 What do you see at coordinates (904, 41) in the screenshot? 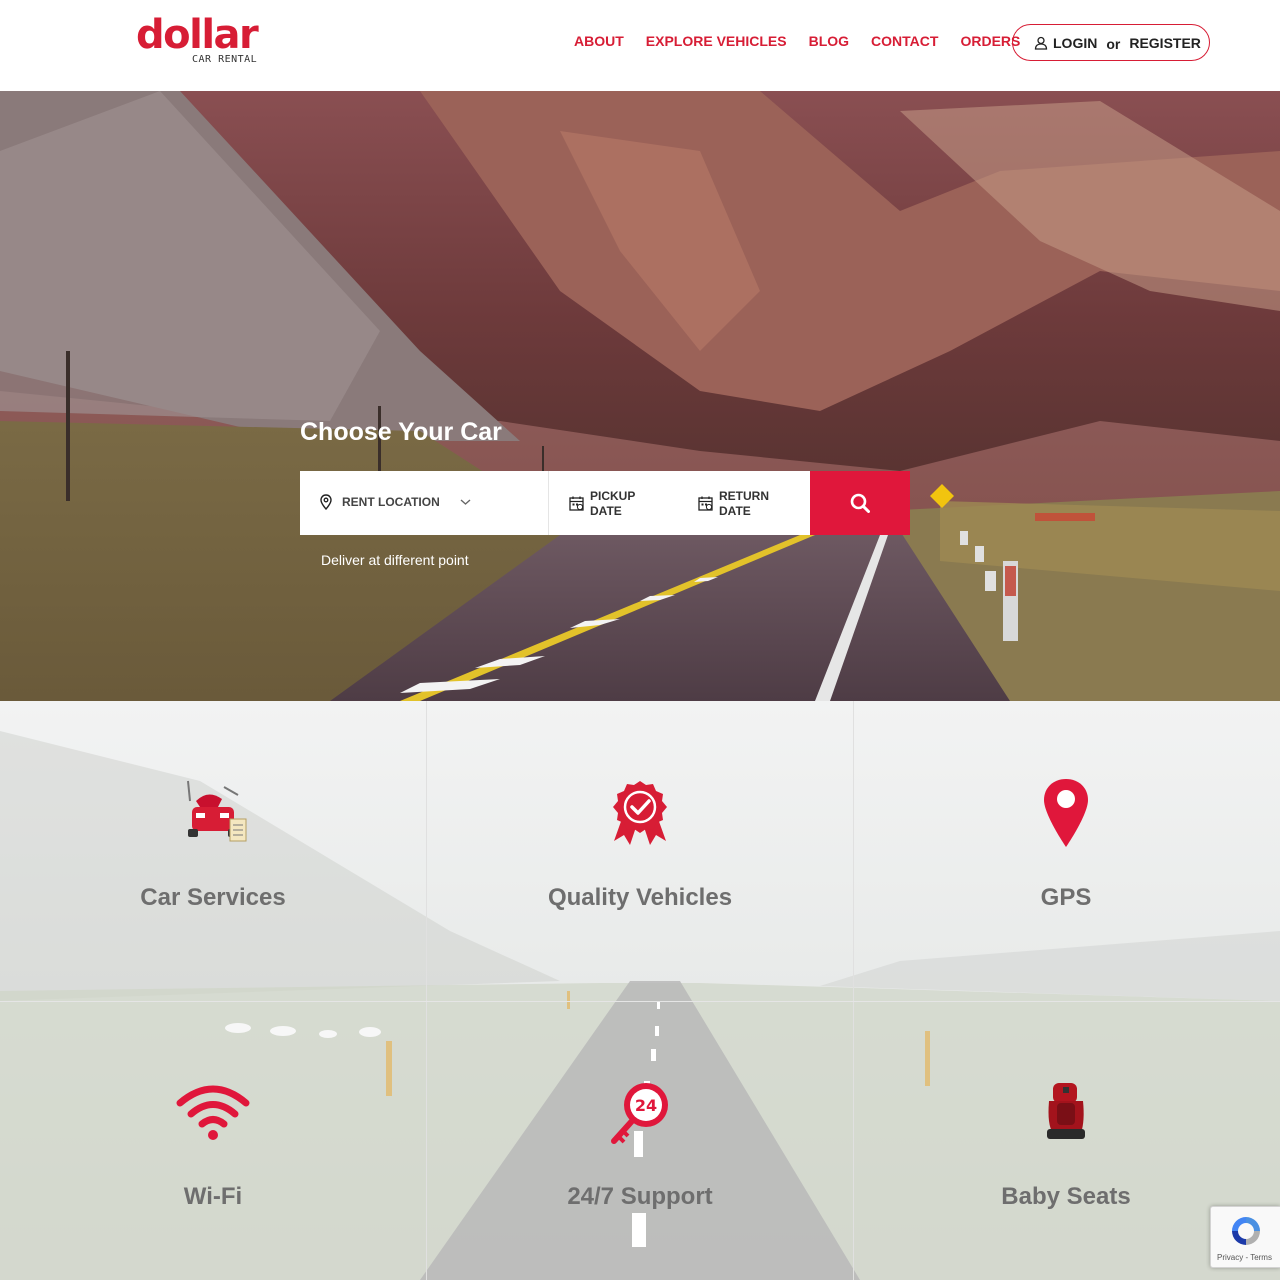
I see `nav-contact: CONTACT` at bounding box center [904, 41].